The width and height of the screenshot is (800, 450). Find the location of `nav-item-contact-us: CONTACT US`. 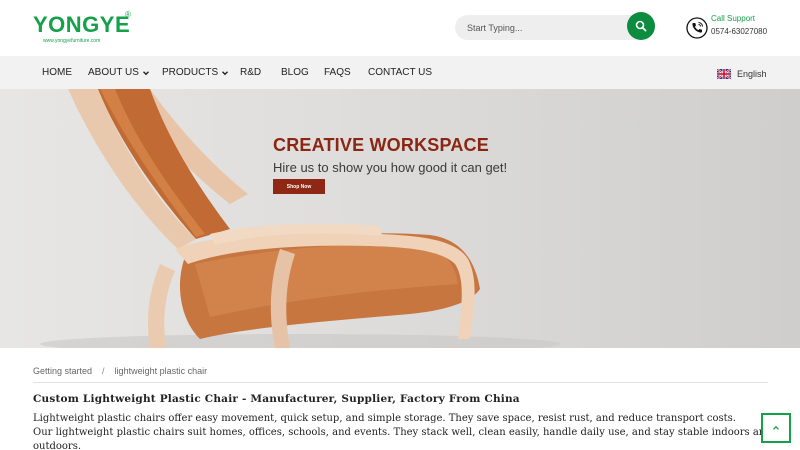

nav-item-contact-us: CONTACT US is located at coordinates (400, 72).